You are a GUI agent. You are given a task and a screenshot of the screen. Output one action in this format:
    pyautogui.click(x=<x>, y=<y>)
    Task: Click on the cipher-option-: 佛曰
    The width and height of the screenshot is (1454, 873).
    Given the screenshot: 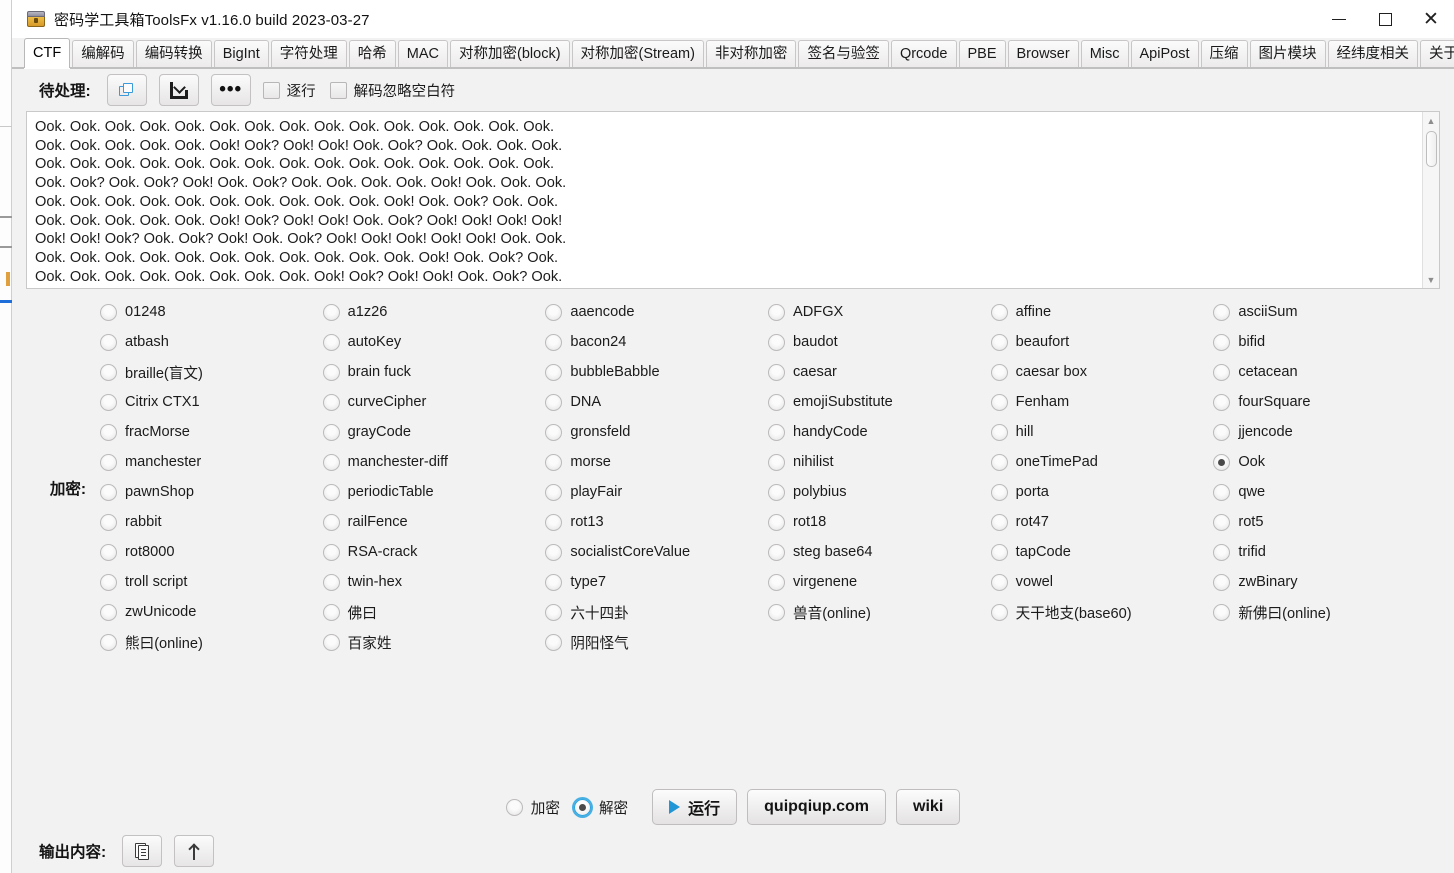 What is the action you would take?
    pyautogui.click(x=434, y=612)
    